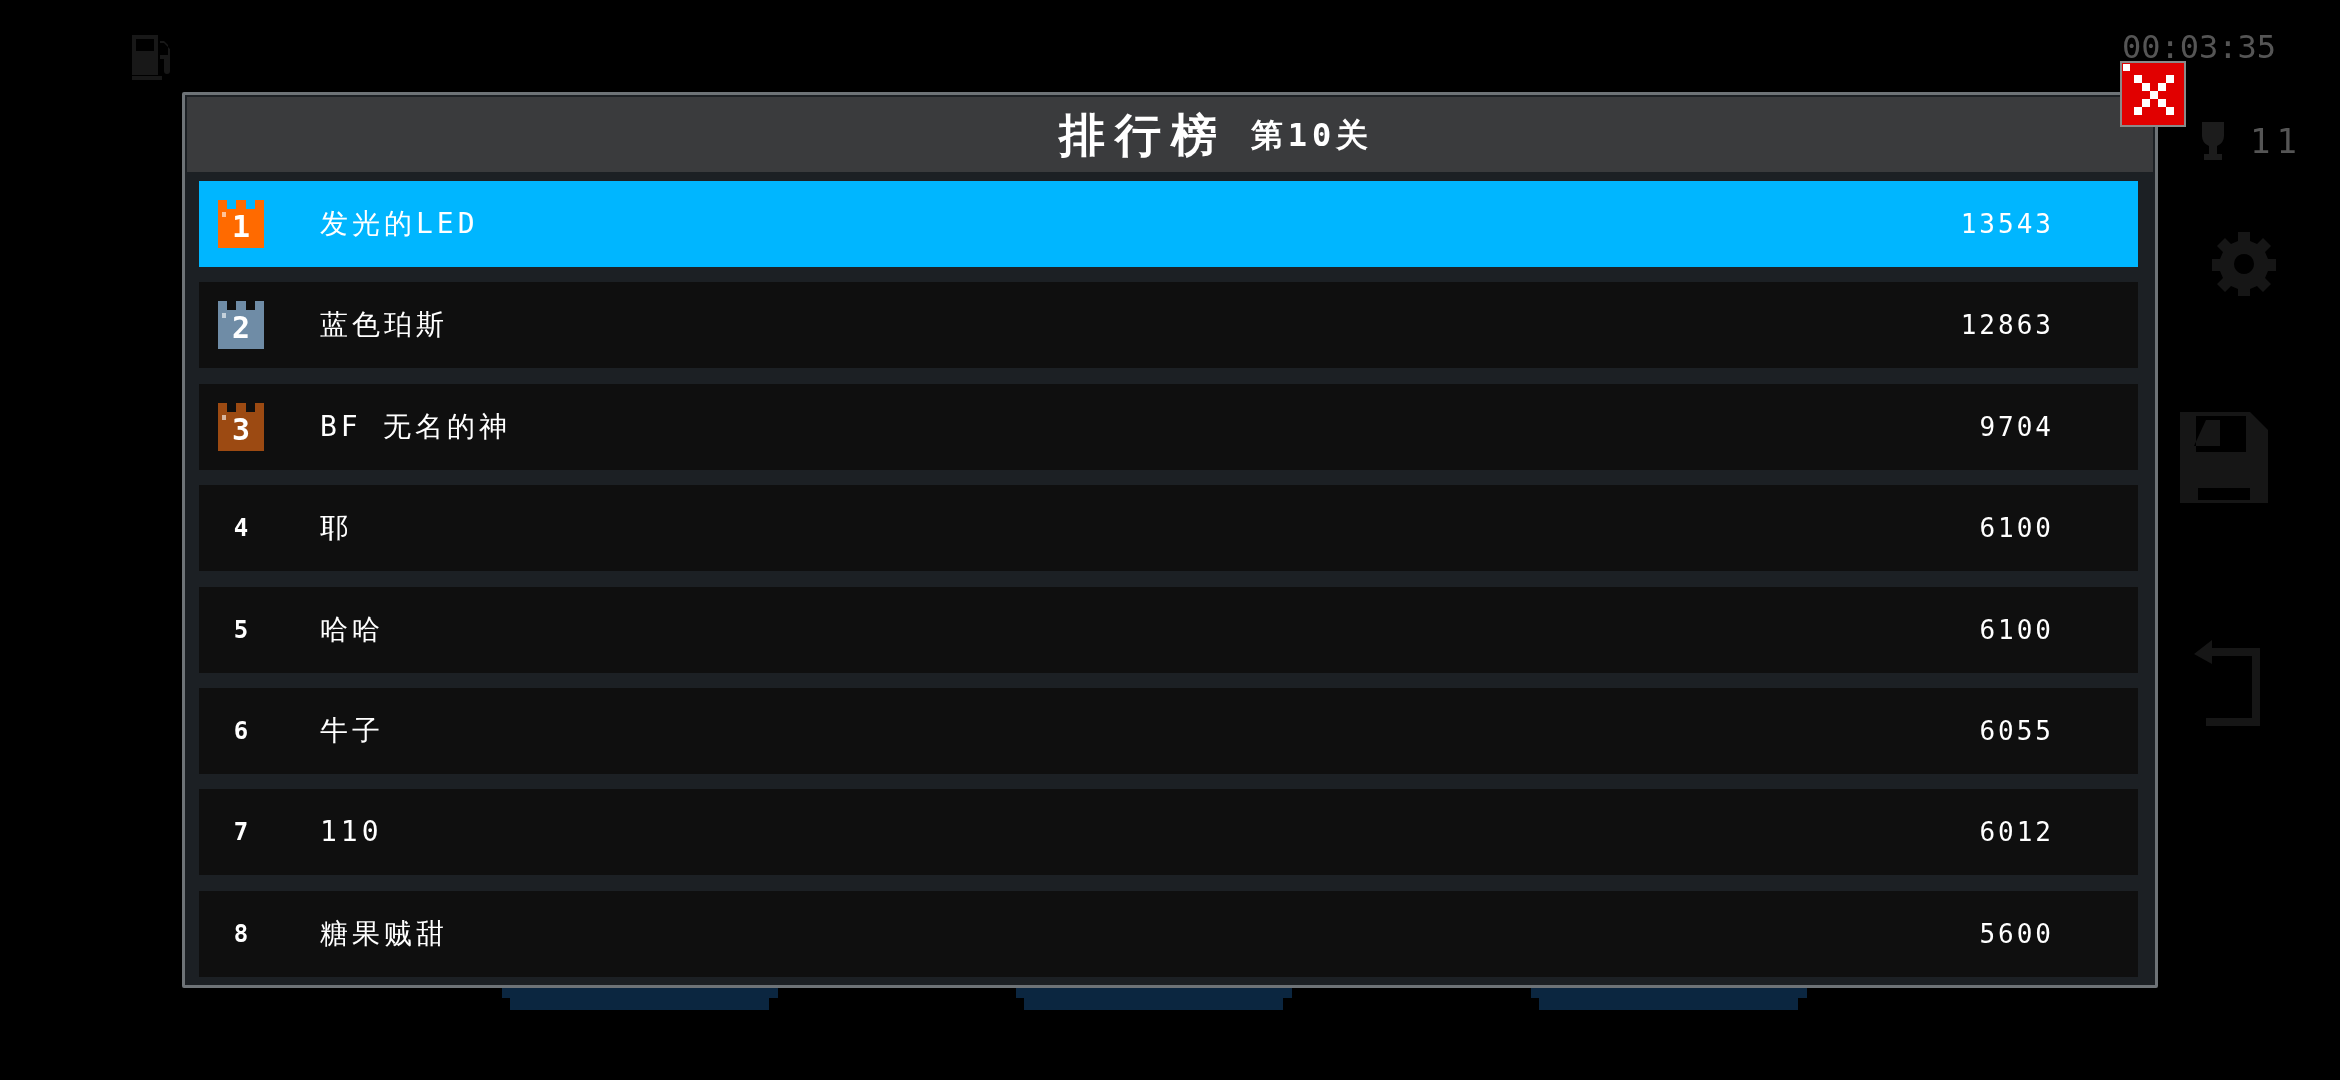 The image size is (2340, 1080). What do you see at coordinates (384, 325) in the screenshot?
I see `player-name: 蓝色珀斯` at bounding box center [384, 325].